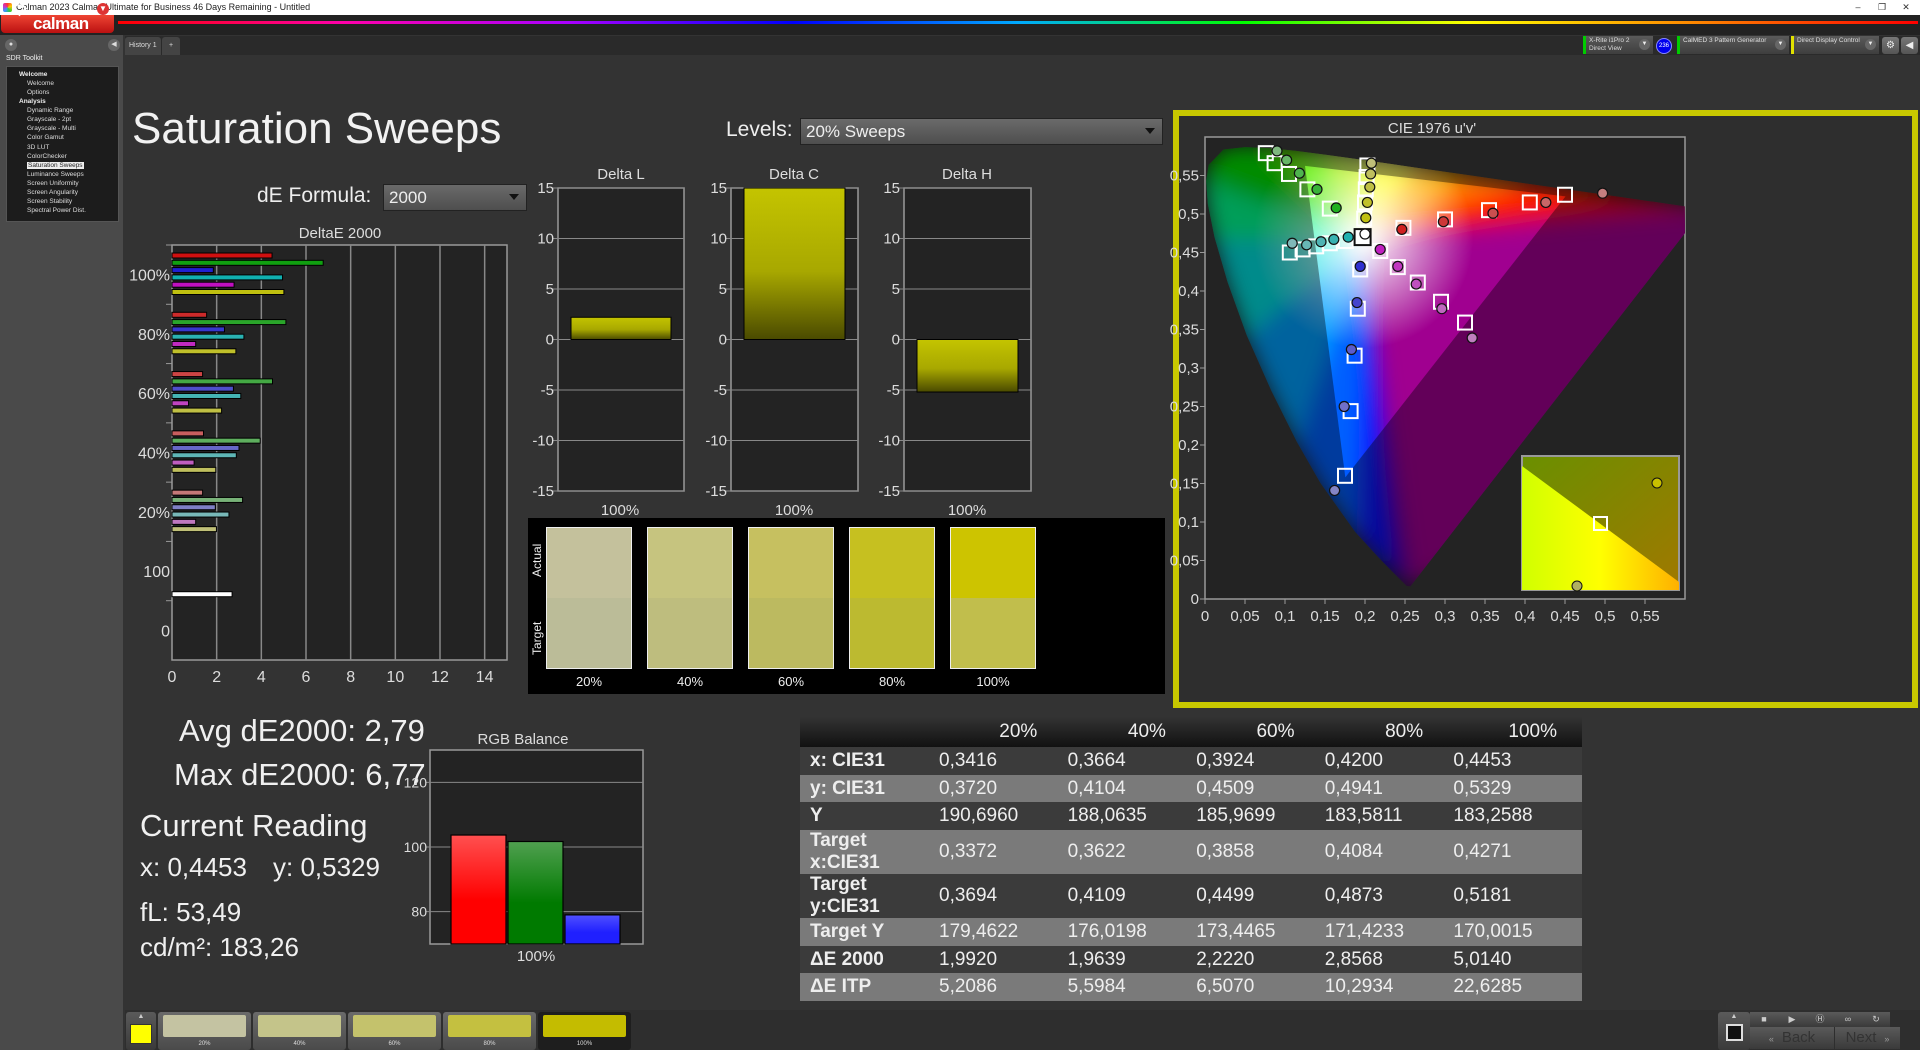 This screenshot has height=1050, width=1920. Describe the element at coordinates (191, 912) in the screenshot. I see `reading-fl: fL: 53,49` at that location.